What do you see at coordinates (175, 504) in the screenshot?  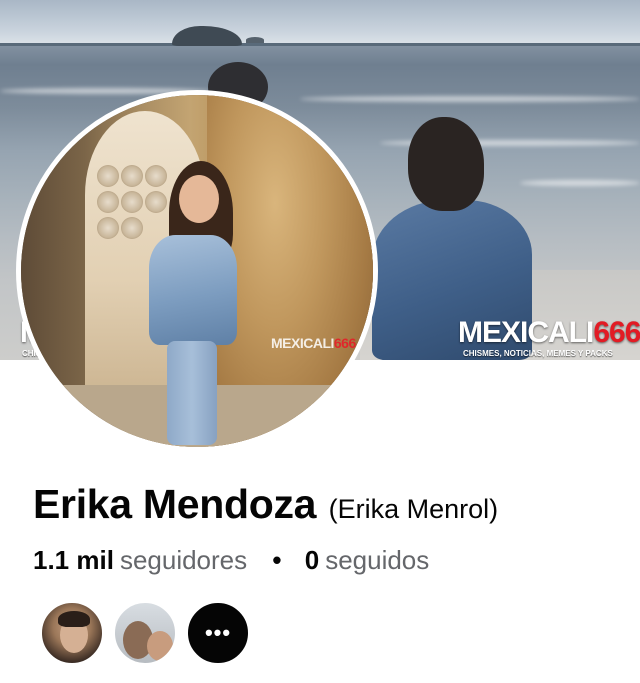 I see `profile-name: Erika Mendoza` at bounding box center [175, 504].